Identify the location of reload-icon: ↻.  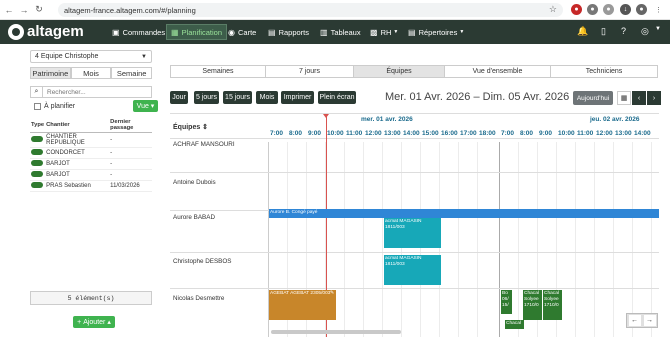
(39, 10).